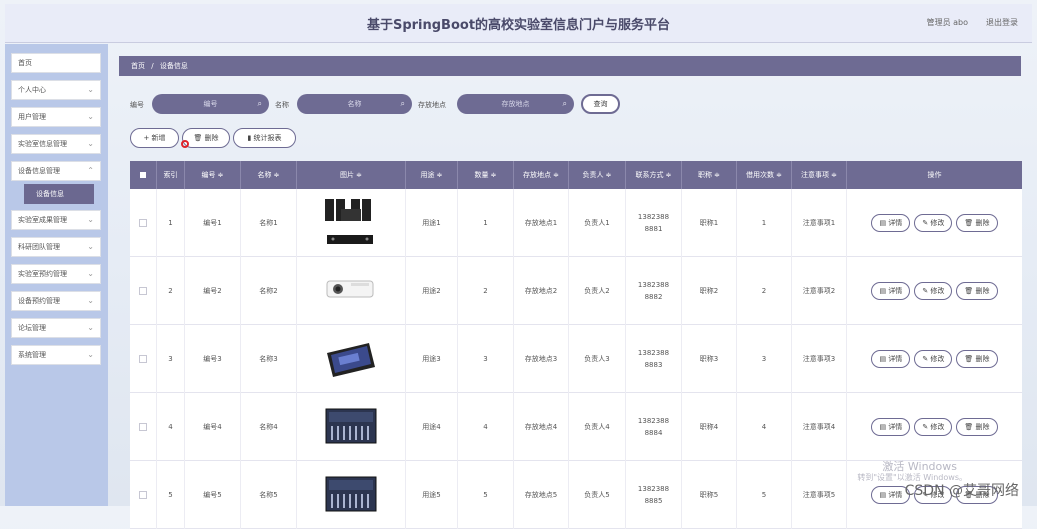 The width and height of the screenshot is (1037, 529). What do you see at coordinates (269, 223) in the screenshot?
I see `cell-name: 名称1` at bounding box center [269, 223].